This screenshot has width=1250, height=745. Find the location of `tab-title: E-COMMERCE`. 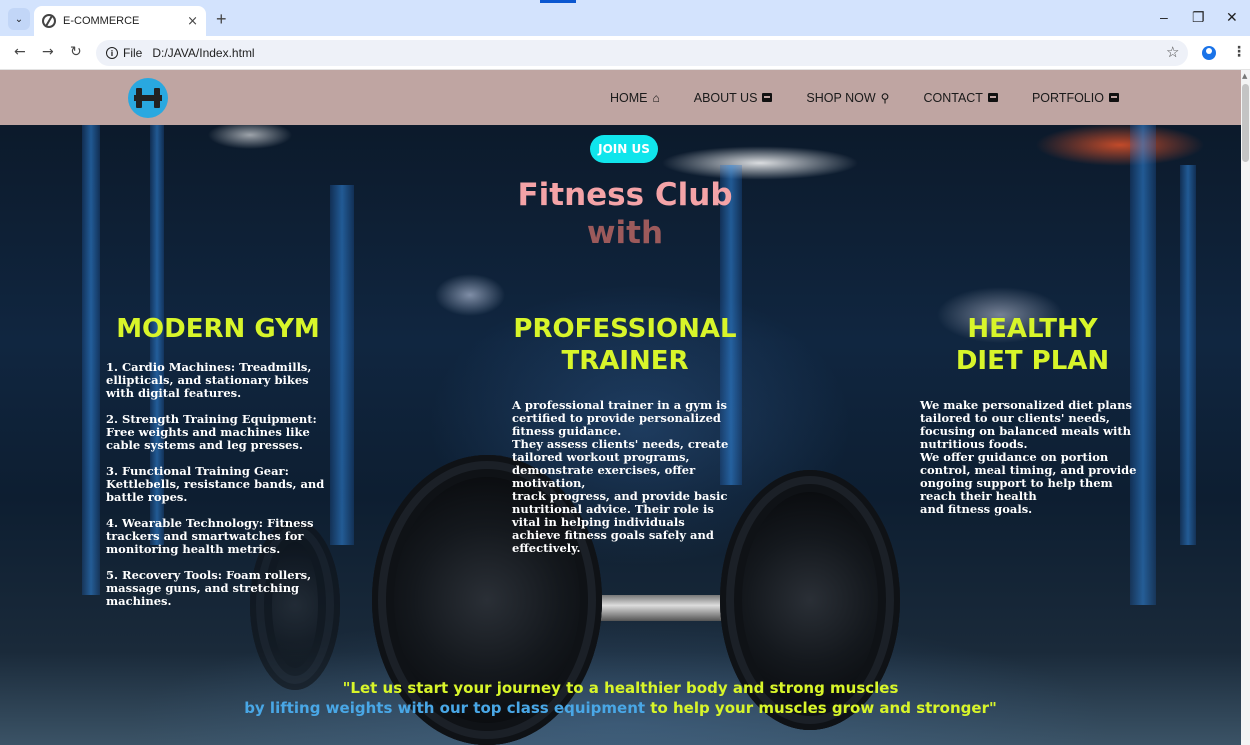

tab-title: E-COMMERCE is located at coordinates (101, 21).